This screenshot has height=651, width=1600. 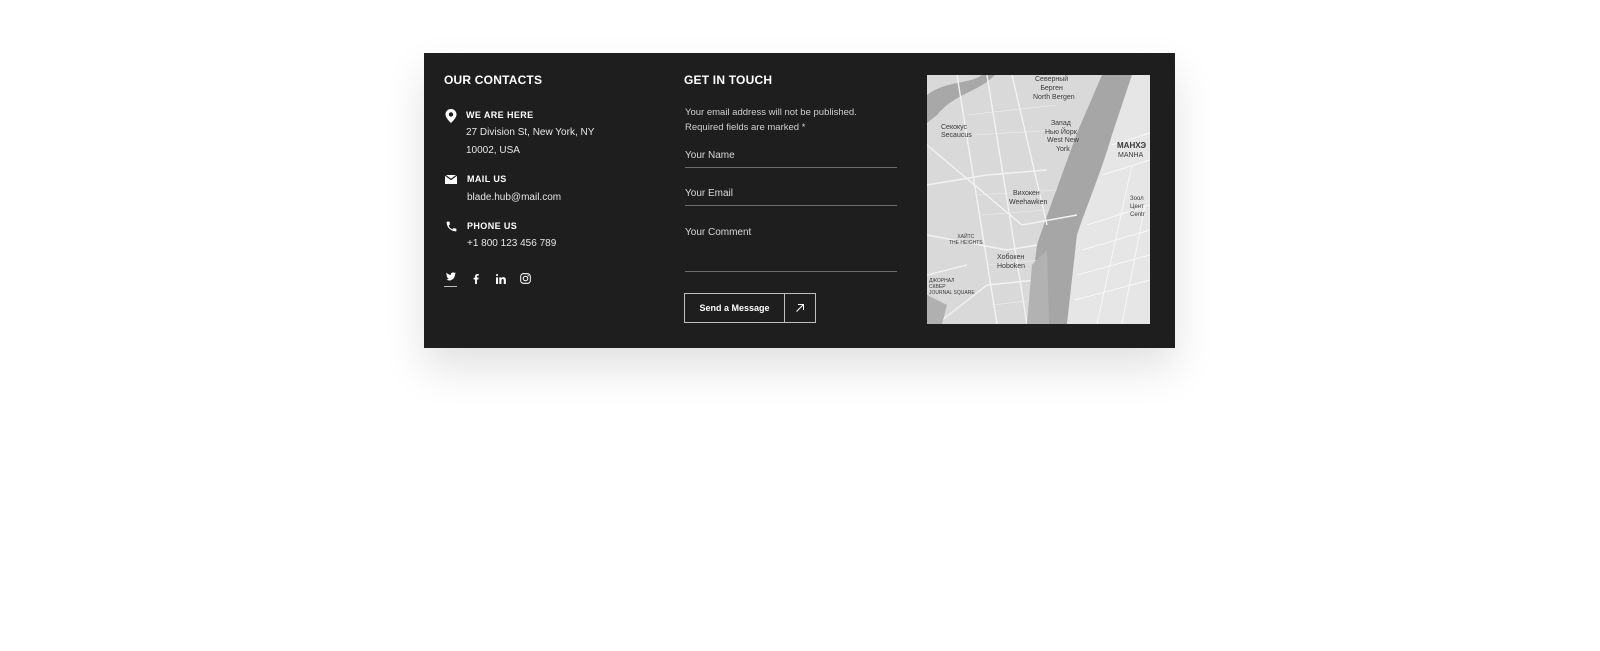 What do you see at coordinates (791, 249) in the screenshot?
I see `comment-field` at bounding box center [791, 249].